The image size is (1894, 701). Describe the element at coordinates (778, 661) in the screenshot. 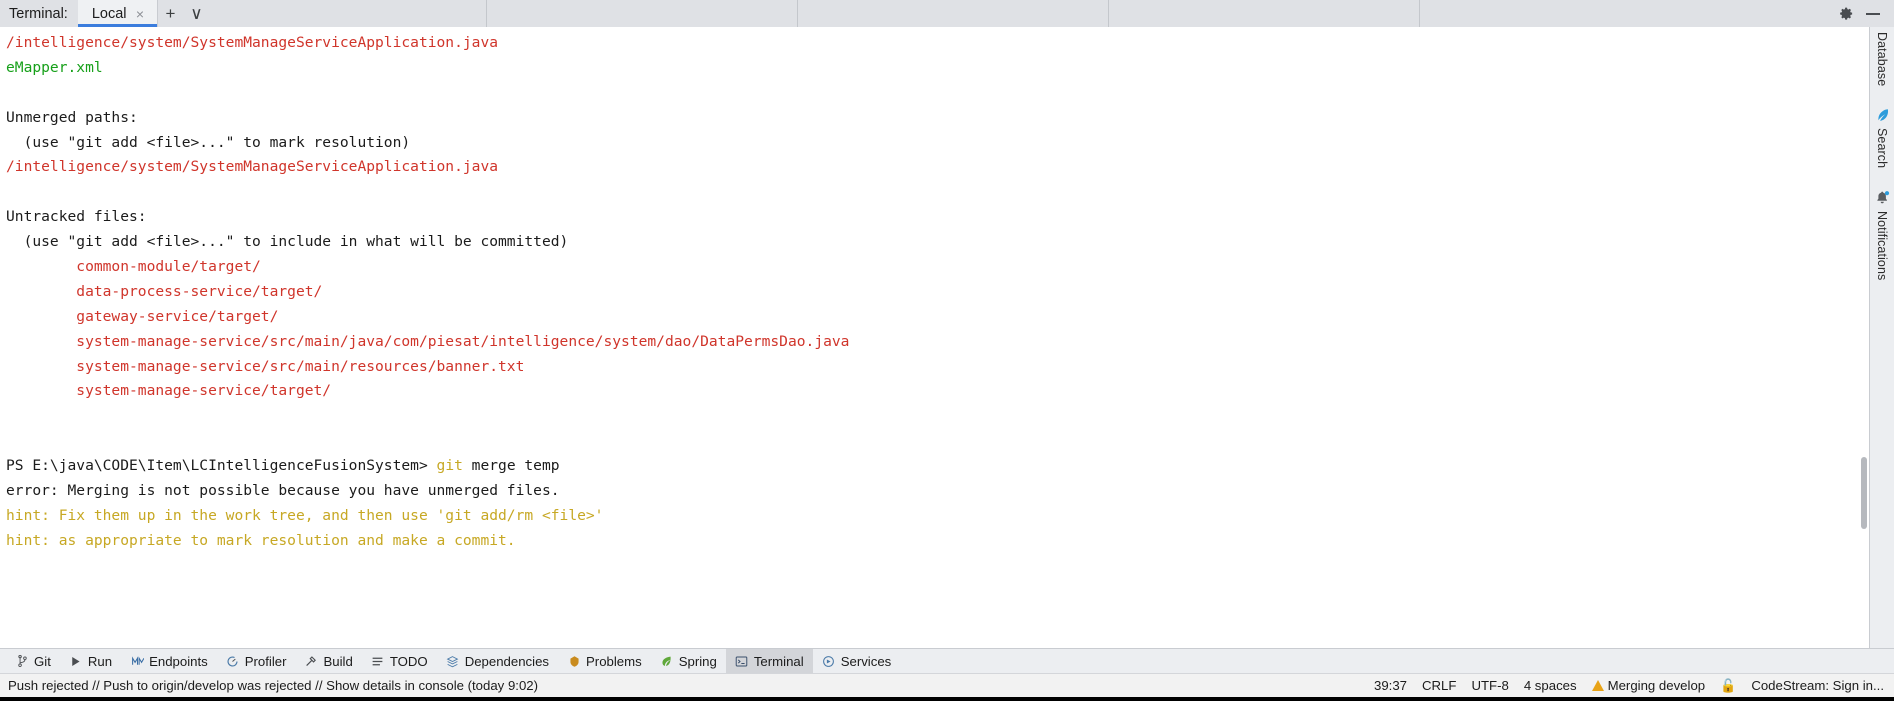

I see `tool-window-label: Terminal` at that location.